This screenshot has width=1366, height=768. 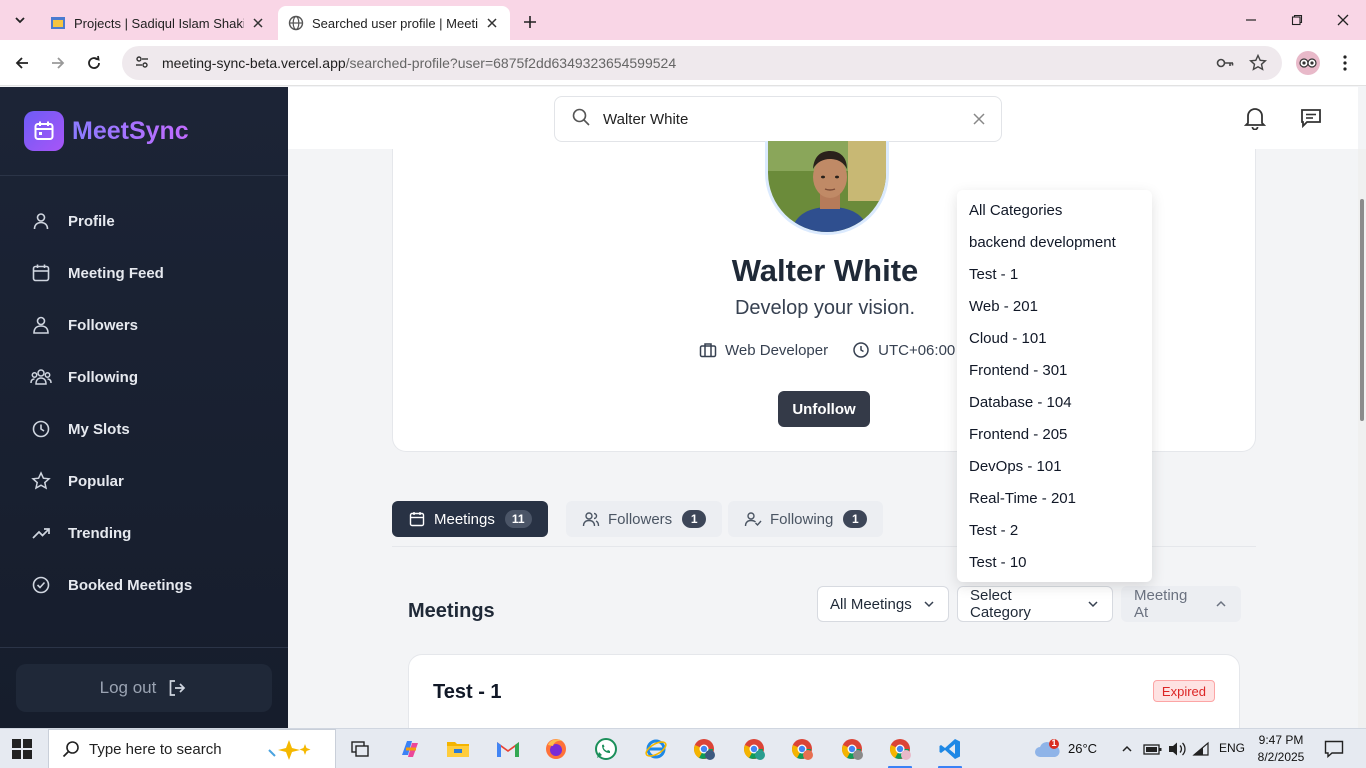 What do you see at coordinates (1345, 63) in the screenshot?
I see `browser-menu-icon` at bounding box center [1345, 63].